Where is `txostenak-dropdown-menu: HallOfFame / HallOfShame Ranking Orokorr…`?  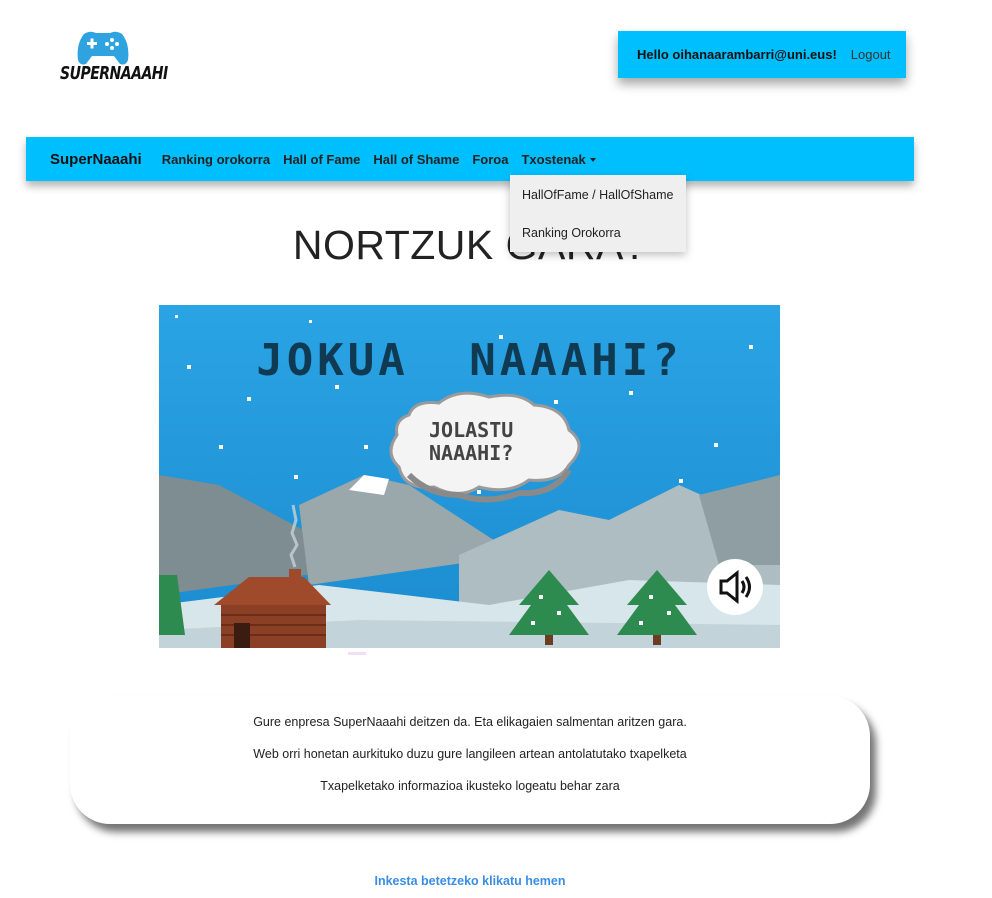 txostenak-dropdown-menu: HallOfFame / HallOfShame Ranking Orokorr… is located at coordinates (598, 213).